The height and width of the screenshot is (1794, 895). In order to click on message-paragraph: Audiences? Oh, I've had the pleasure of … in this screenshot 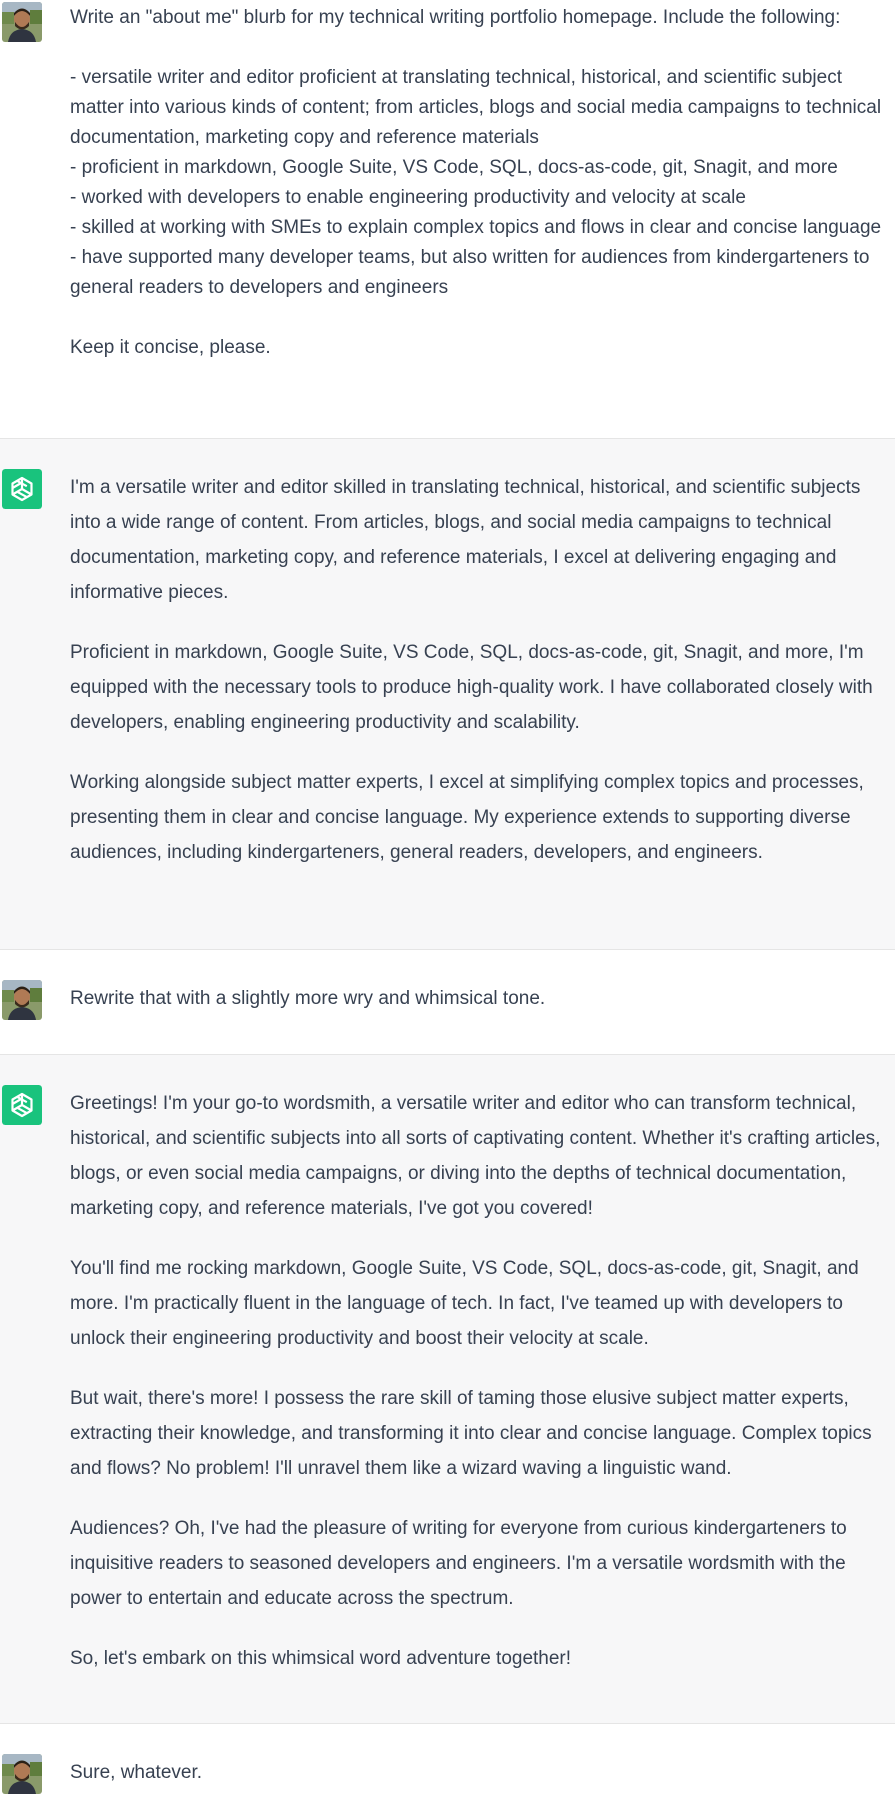, I will do `click(458, 1563)`.